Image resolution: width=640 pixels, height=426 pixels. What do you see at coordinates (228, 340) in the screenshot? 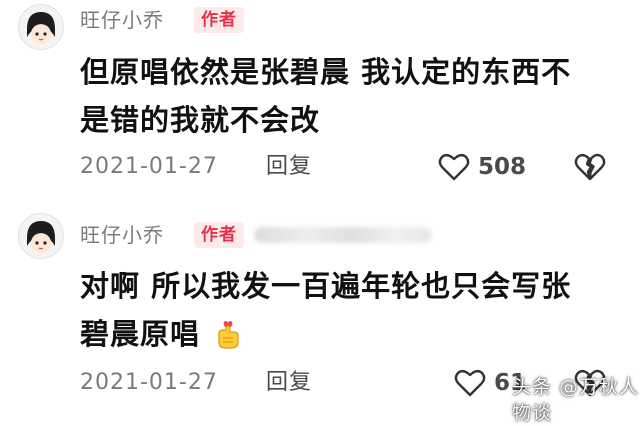
I see `finger-heart-emoji` at bounding box center [228, 340].